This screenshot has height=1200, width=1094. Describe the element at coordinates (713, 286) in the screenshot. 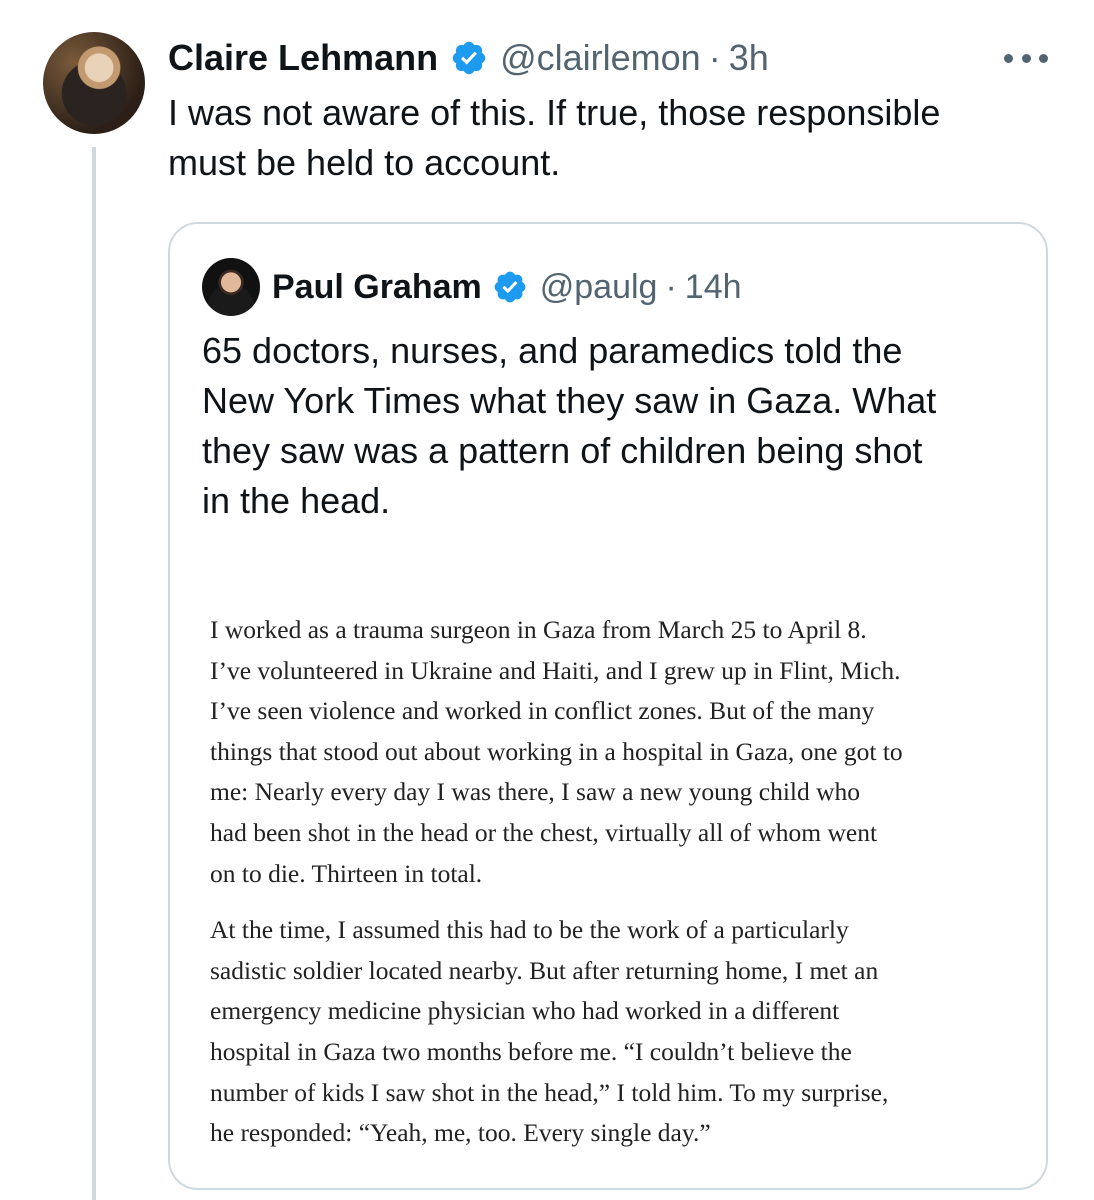

I see `quoted-timestamp: 14h` at that location.